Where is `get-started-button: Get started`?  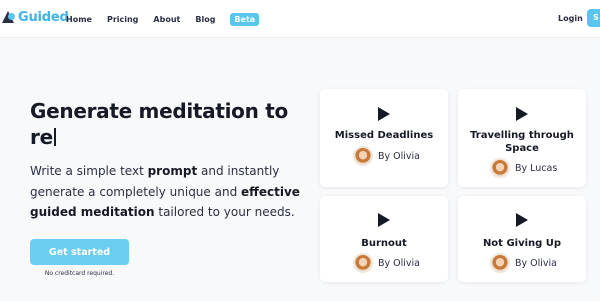 get-started-button: Get started is located at coordinates (79, 252).